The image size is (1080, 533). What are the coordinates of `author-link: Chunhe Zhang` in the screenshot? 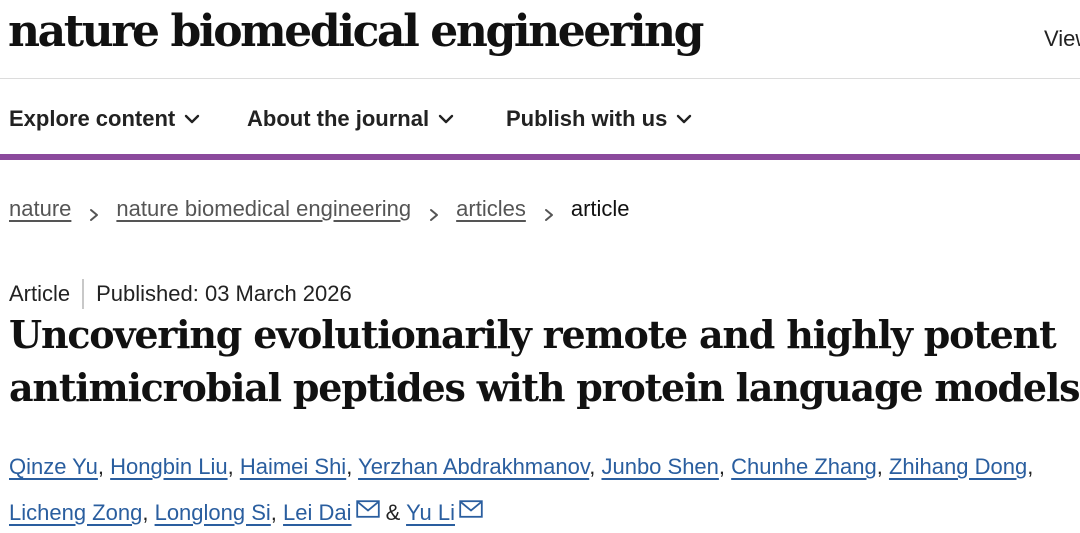 It's located at (804, 466).